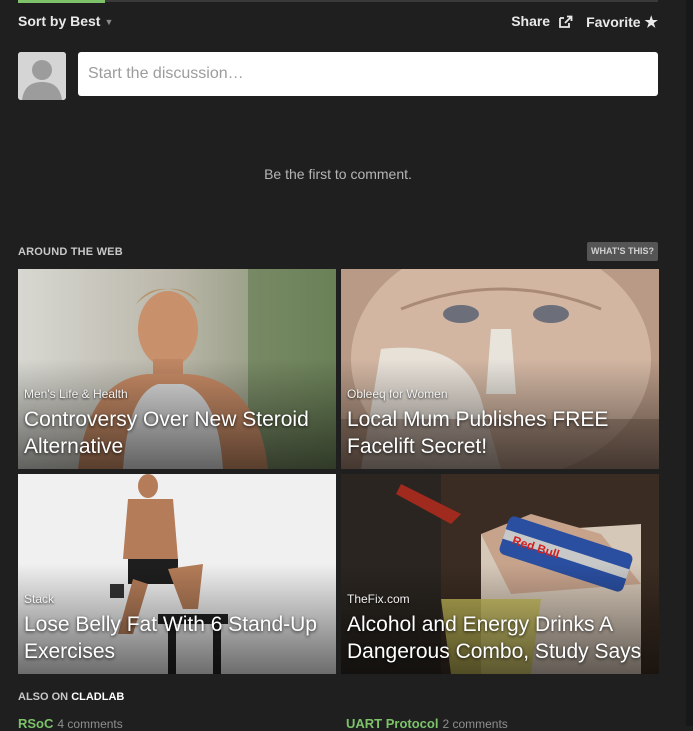 Image resolution: width=693 pixels, height=731 pixels. I want to click on active-tab-indicator, so click(61, 1).